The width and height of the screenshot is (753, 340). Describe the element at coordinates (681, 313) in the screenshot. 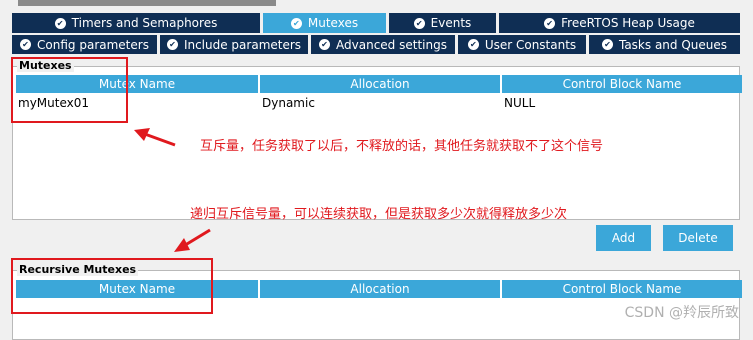

I see `watermark: CSDN @羚辰所致` at that location.